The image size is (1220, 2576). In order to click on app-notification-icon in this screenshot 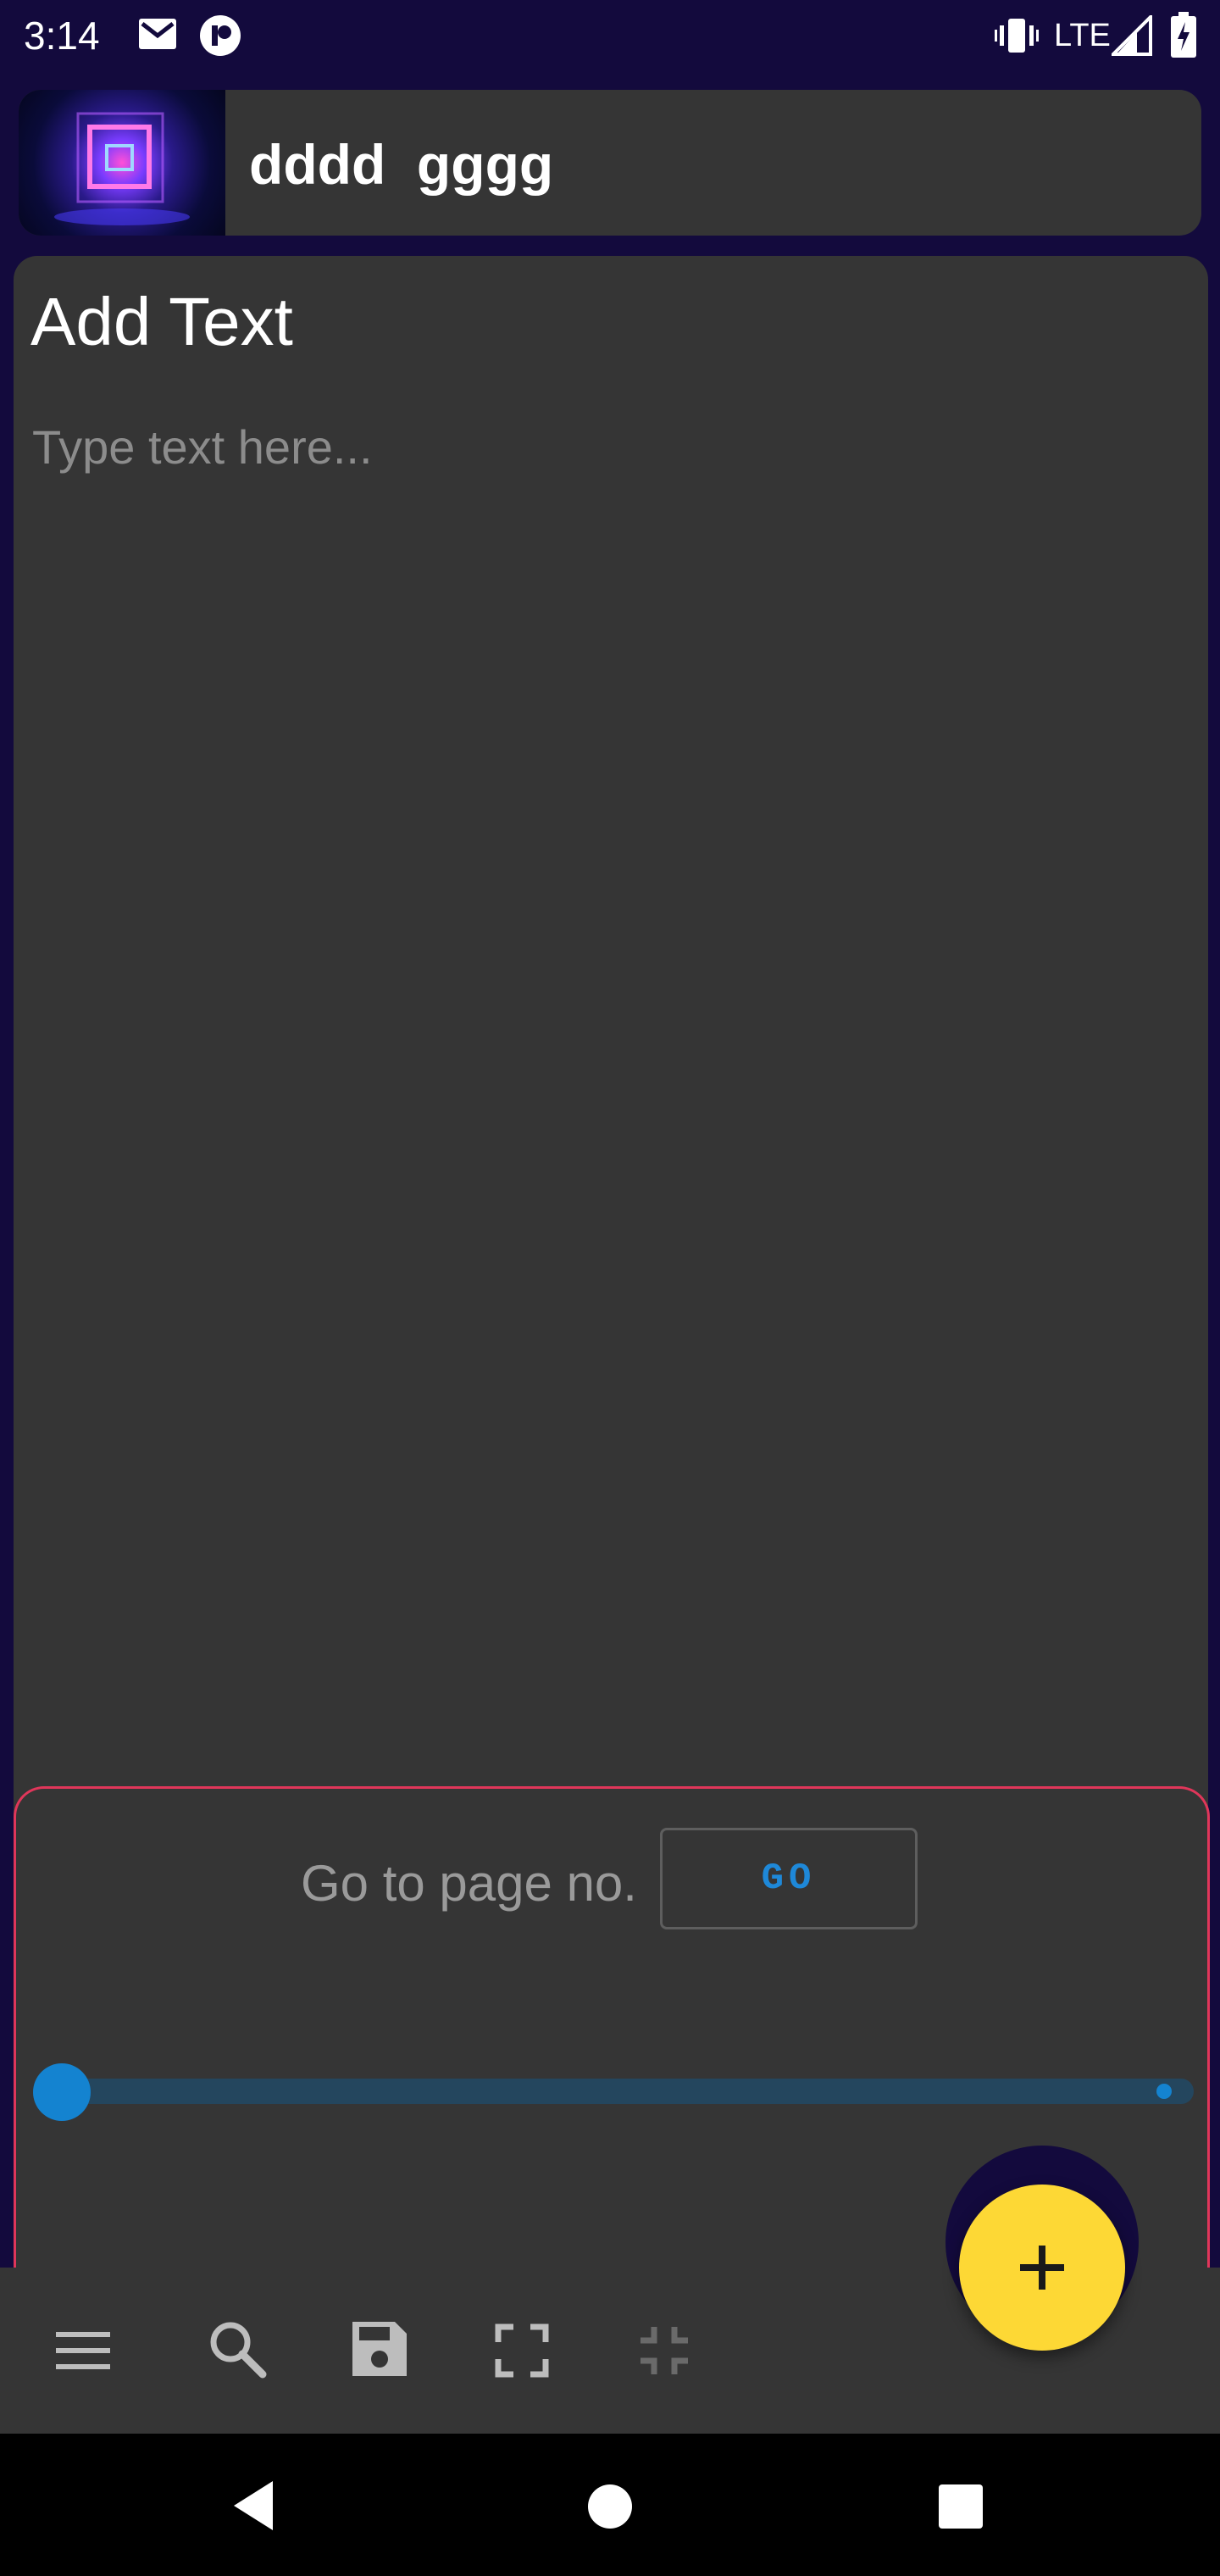, I will do `click(220, 35)`.